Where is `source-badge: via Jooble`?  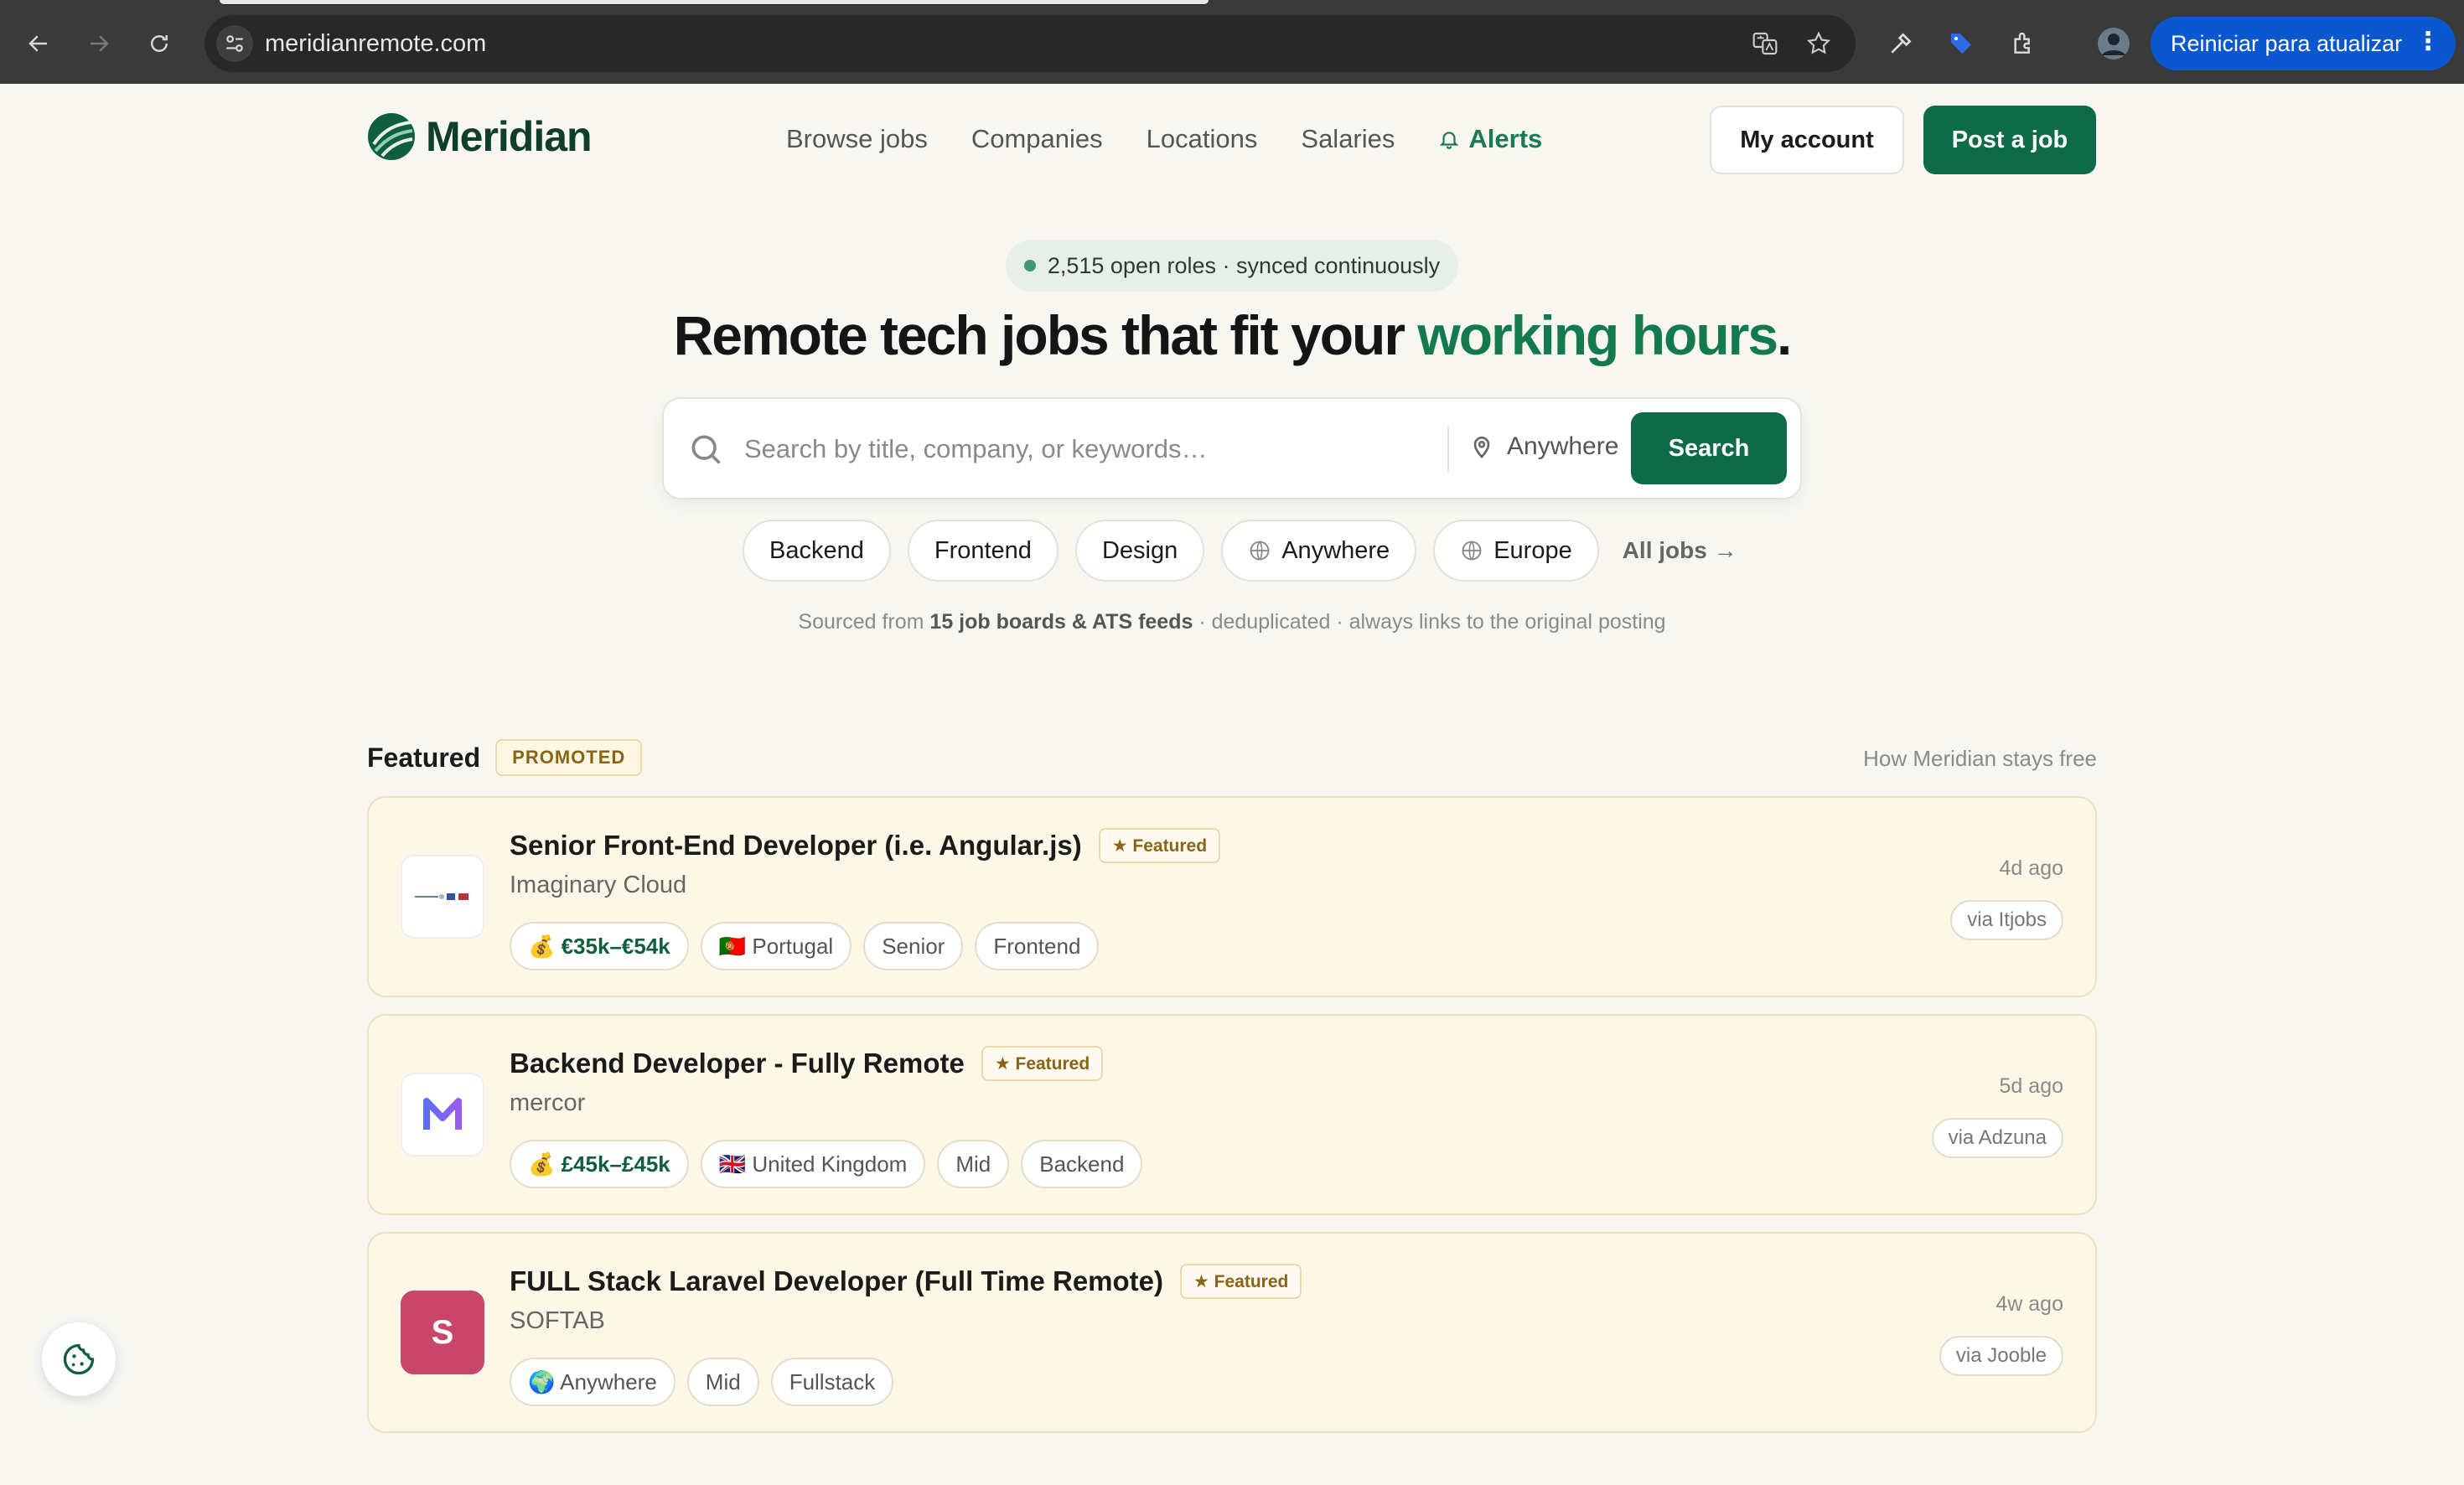
source-badge: via Jooble is located at coordinates (2001, 1356).